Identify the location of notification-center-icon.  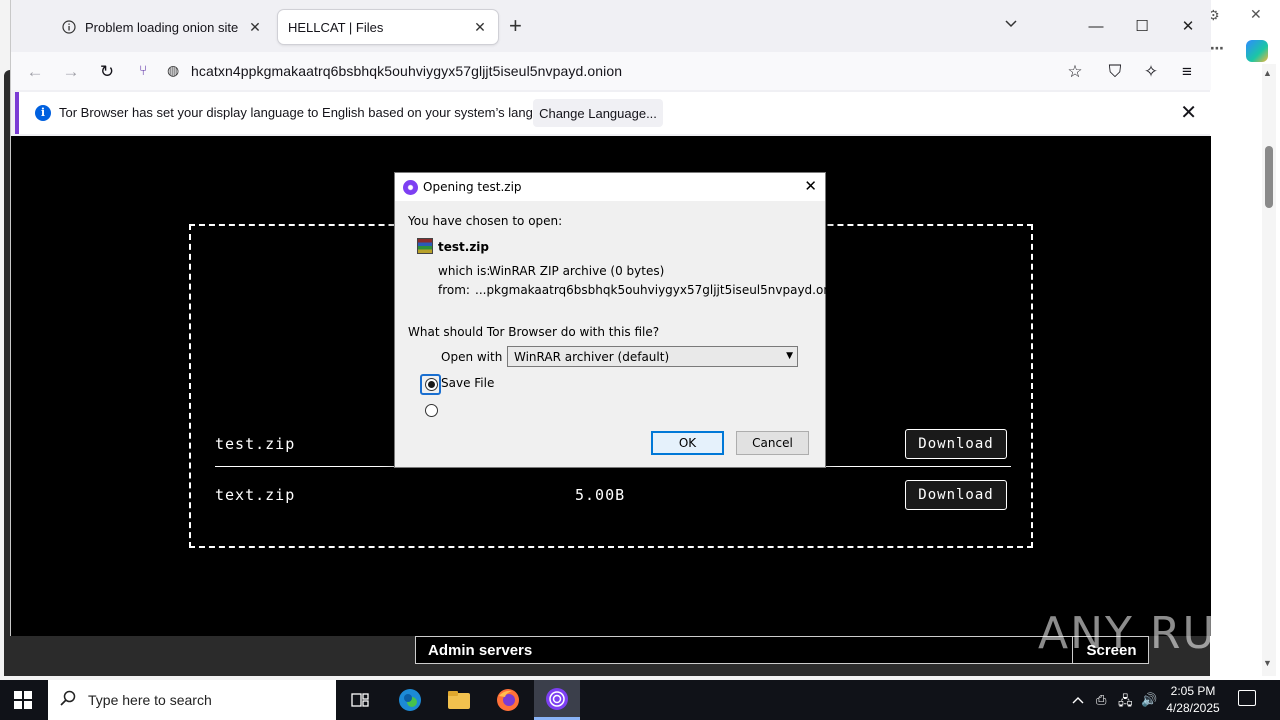
(1247, 698).